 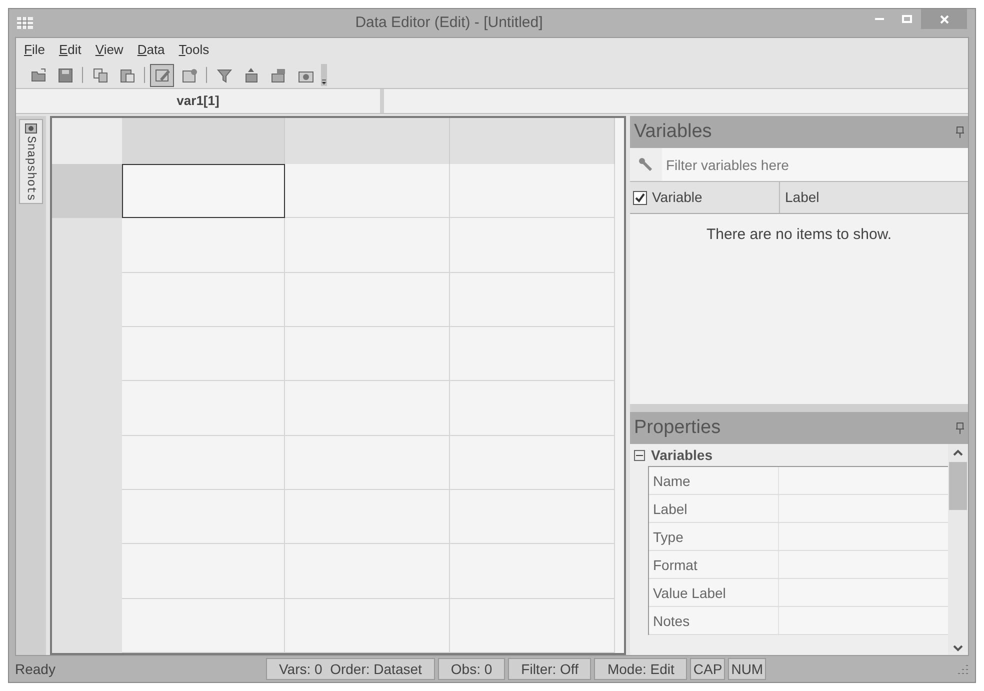 What do you see at coordinates (532, 141) in the screenshot?
I see `column-header` at bounding box center [532, 141].